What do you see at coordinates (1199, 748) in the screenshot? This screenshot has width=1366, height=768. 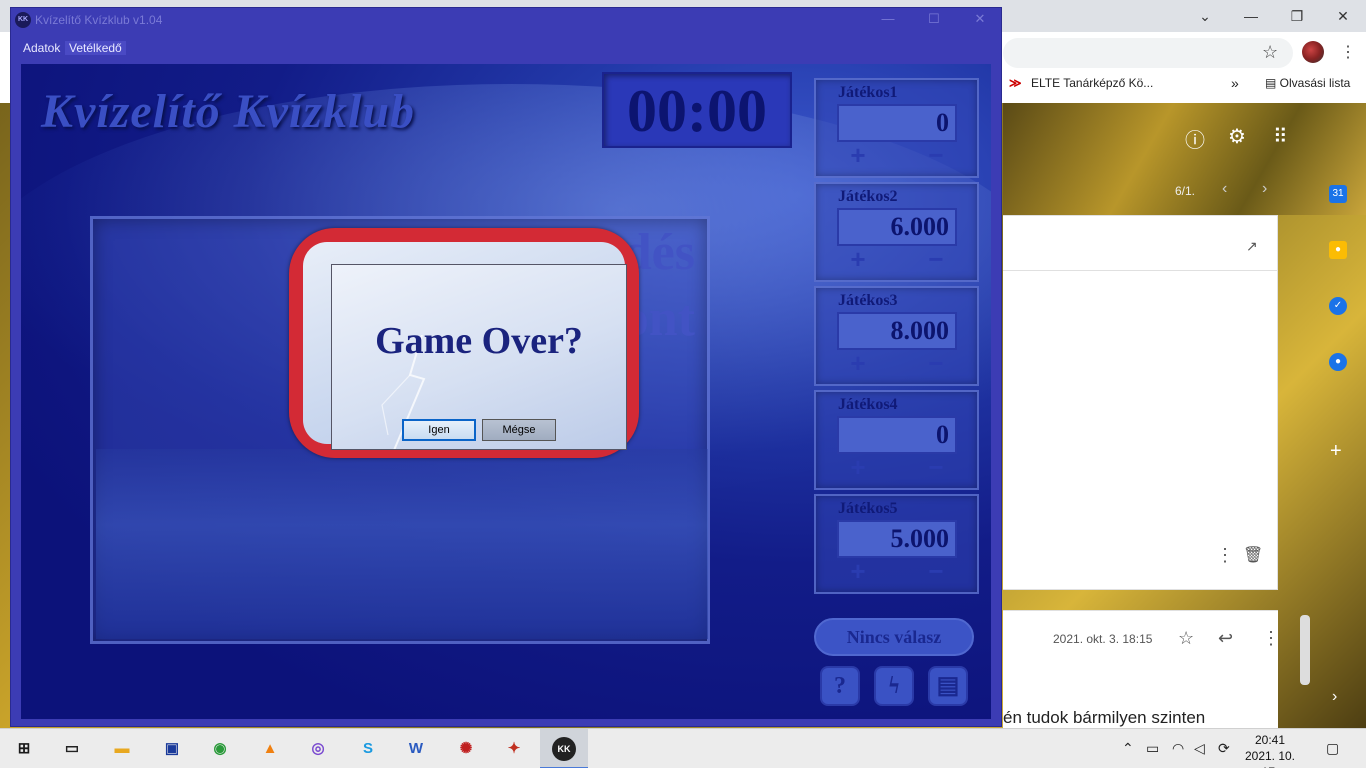 I see `volume-icon: ◁` at bounding box center [1199, 748].